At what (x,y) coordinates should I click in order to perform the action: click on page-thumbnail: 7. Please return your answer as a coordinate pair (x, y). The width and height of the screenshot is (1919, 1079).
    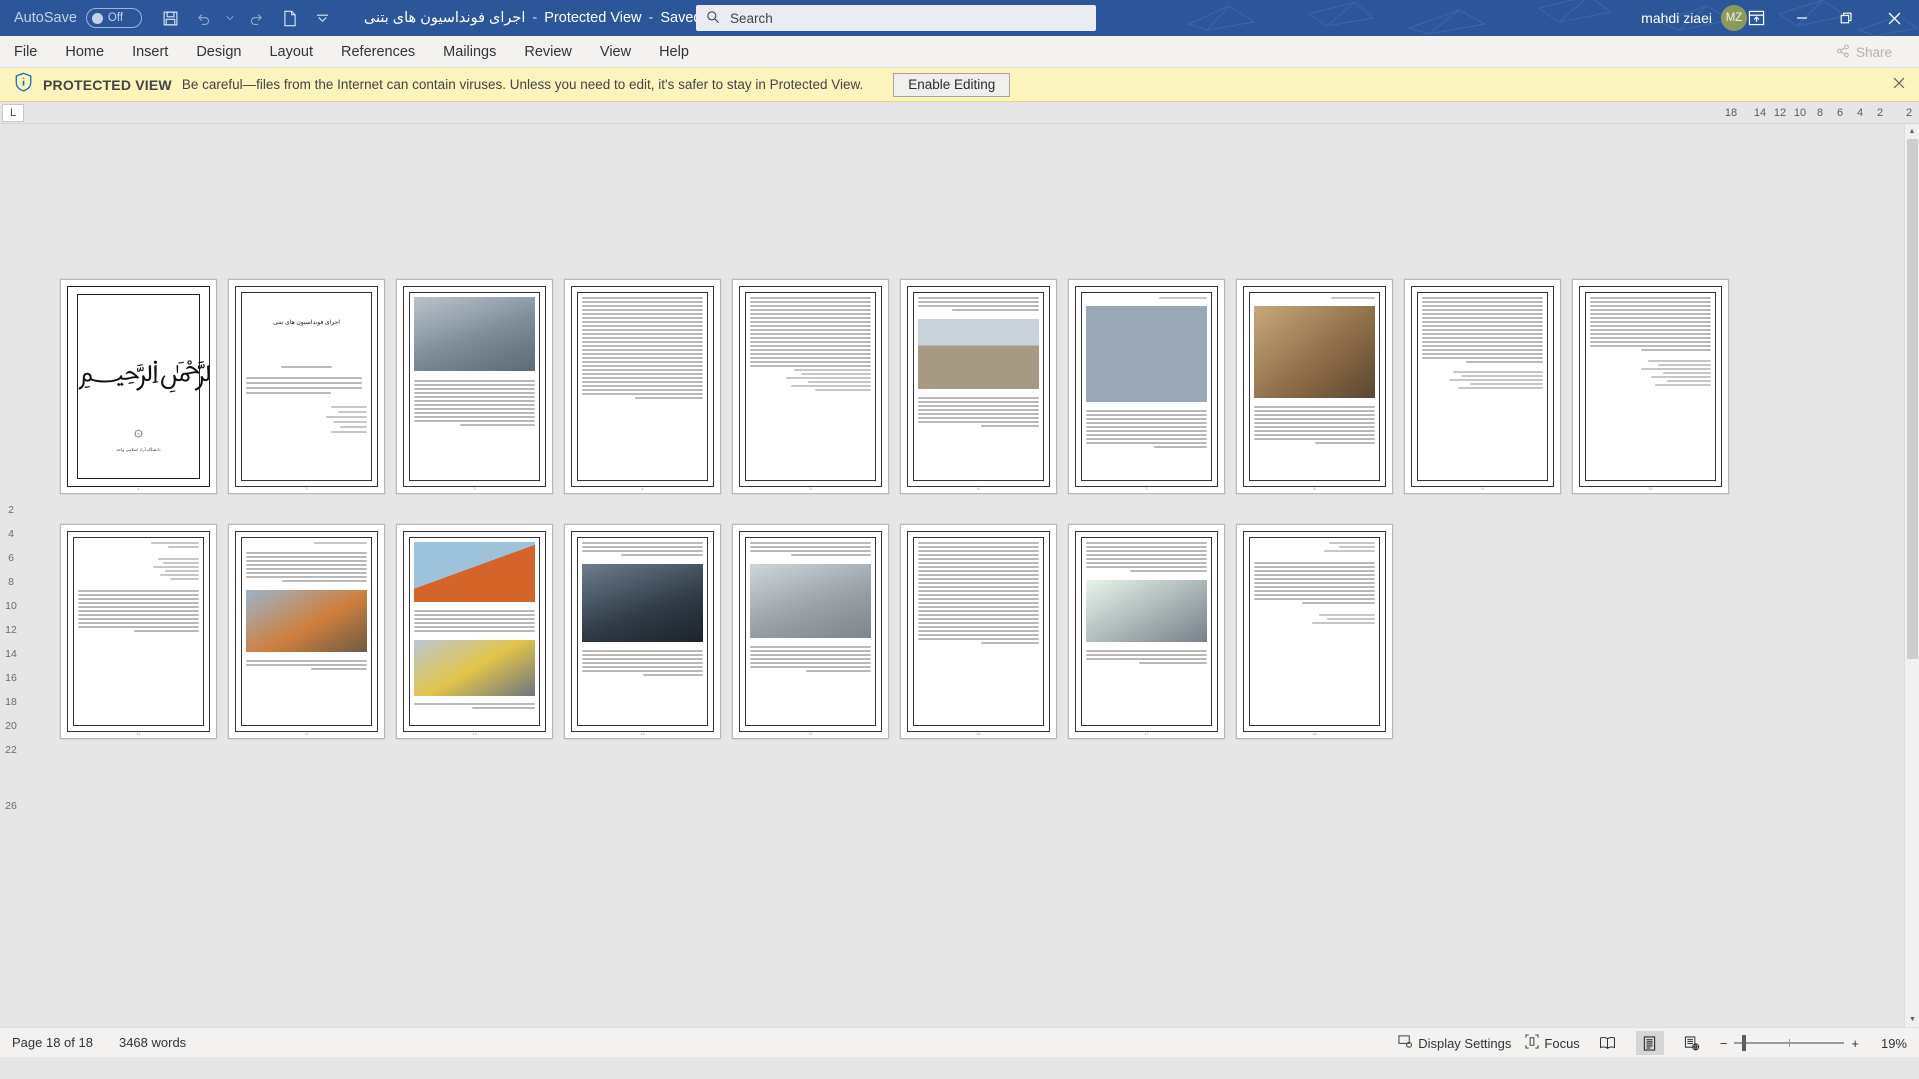
    Looking at the image, I should click on (1146, 386).